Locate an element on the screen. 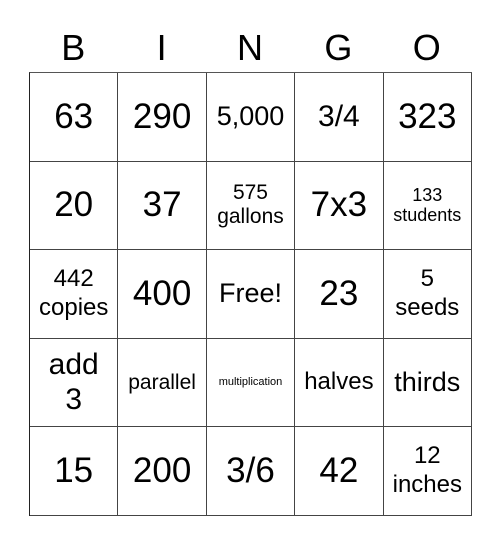  header-letter-g: G is located at coordinates (338, 47).